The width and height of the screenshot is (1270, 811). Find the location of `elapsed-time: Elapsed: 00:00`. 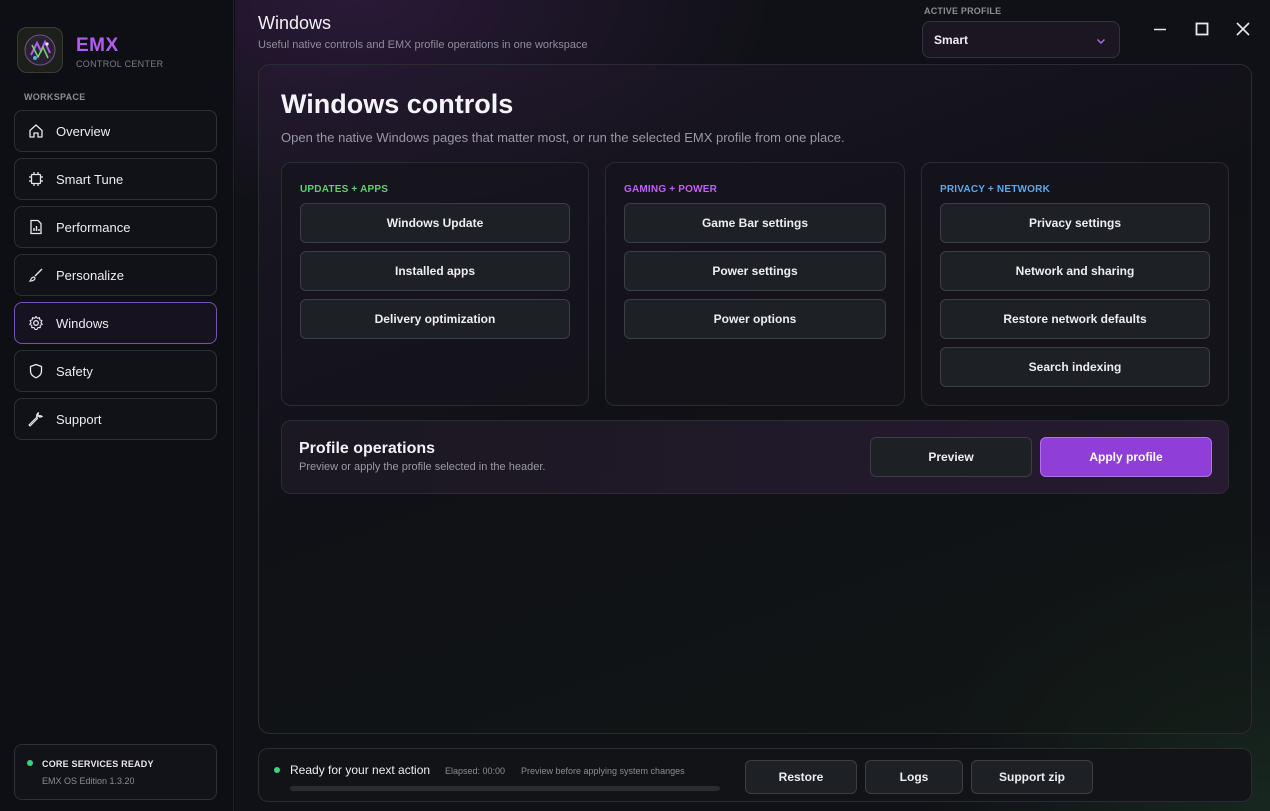

elapsed-time: Elapsed: 00:00 is located at coordinates (475, 771).